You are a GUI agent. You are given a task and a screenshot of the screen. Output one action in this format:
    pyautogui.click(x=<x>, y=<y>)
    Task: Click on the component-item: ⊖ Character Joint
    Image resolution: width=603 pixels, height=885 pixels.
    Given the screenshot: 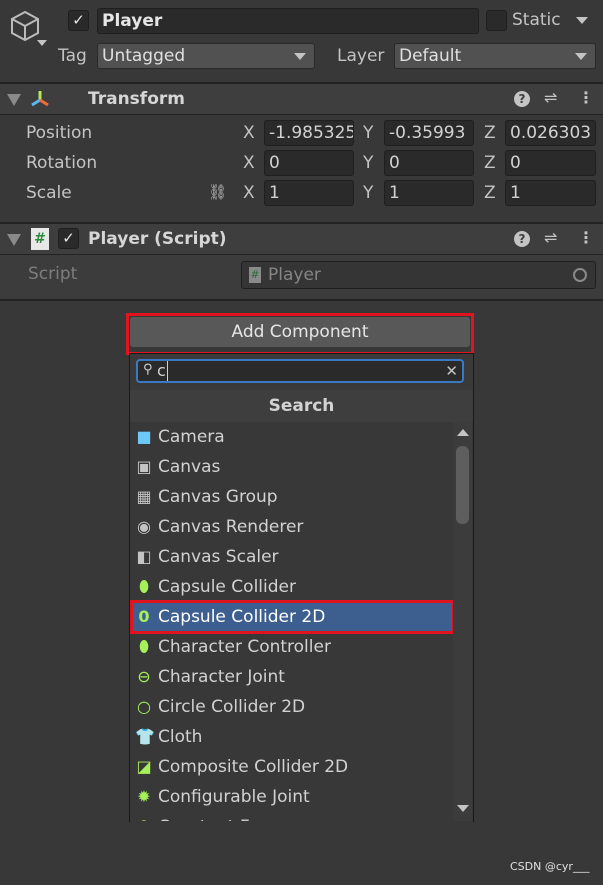 What is the action you would take?
    pyautogui.click(x=292, y=677)
    